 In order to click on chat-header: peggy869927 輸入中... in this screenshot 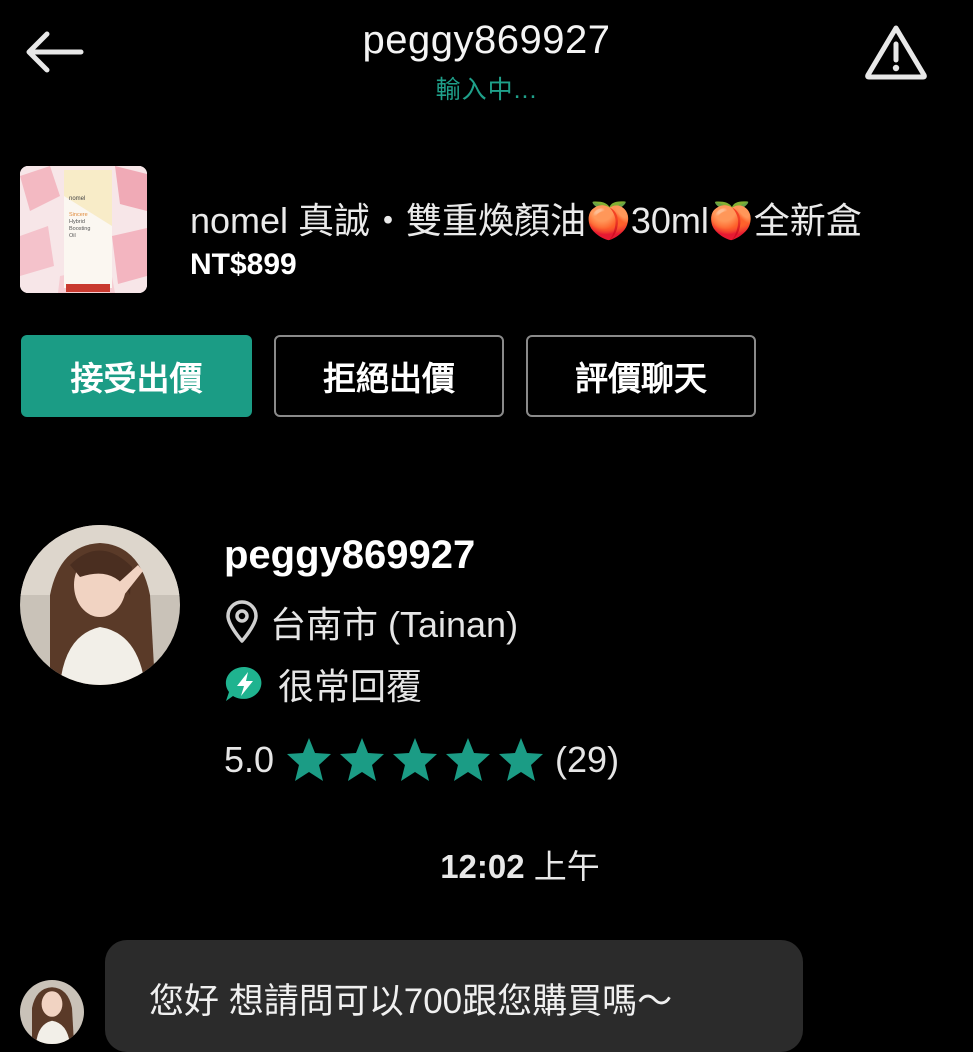, I will do `click(486, 55)`.